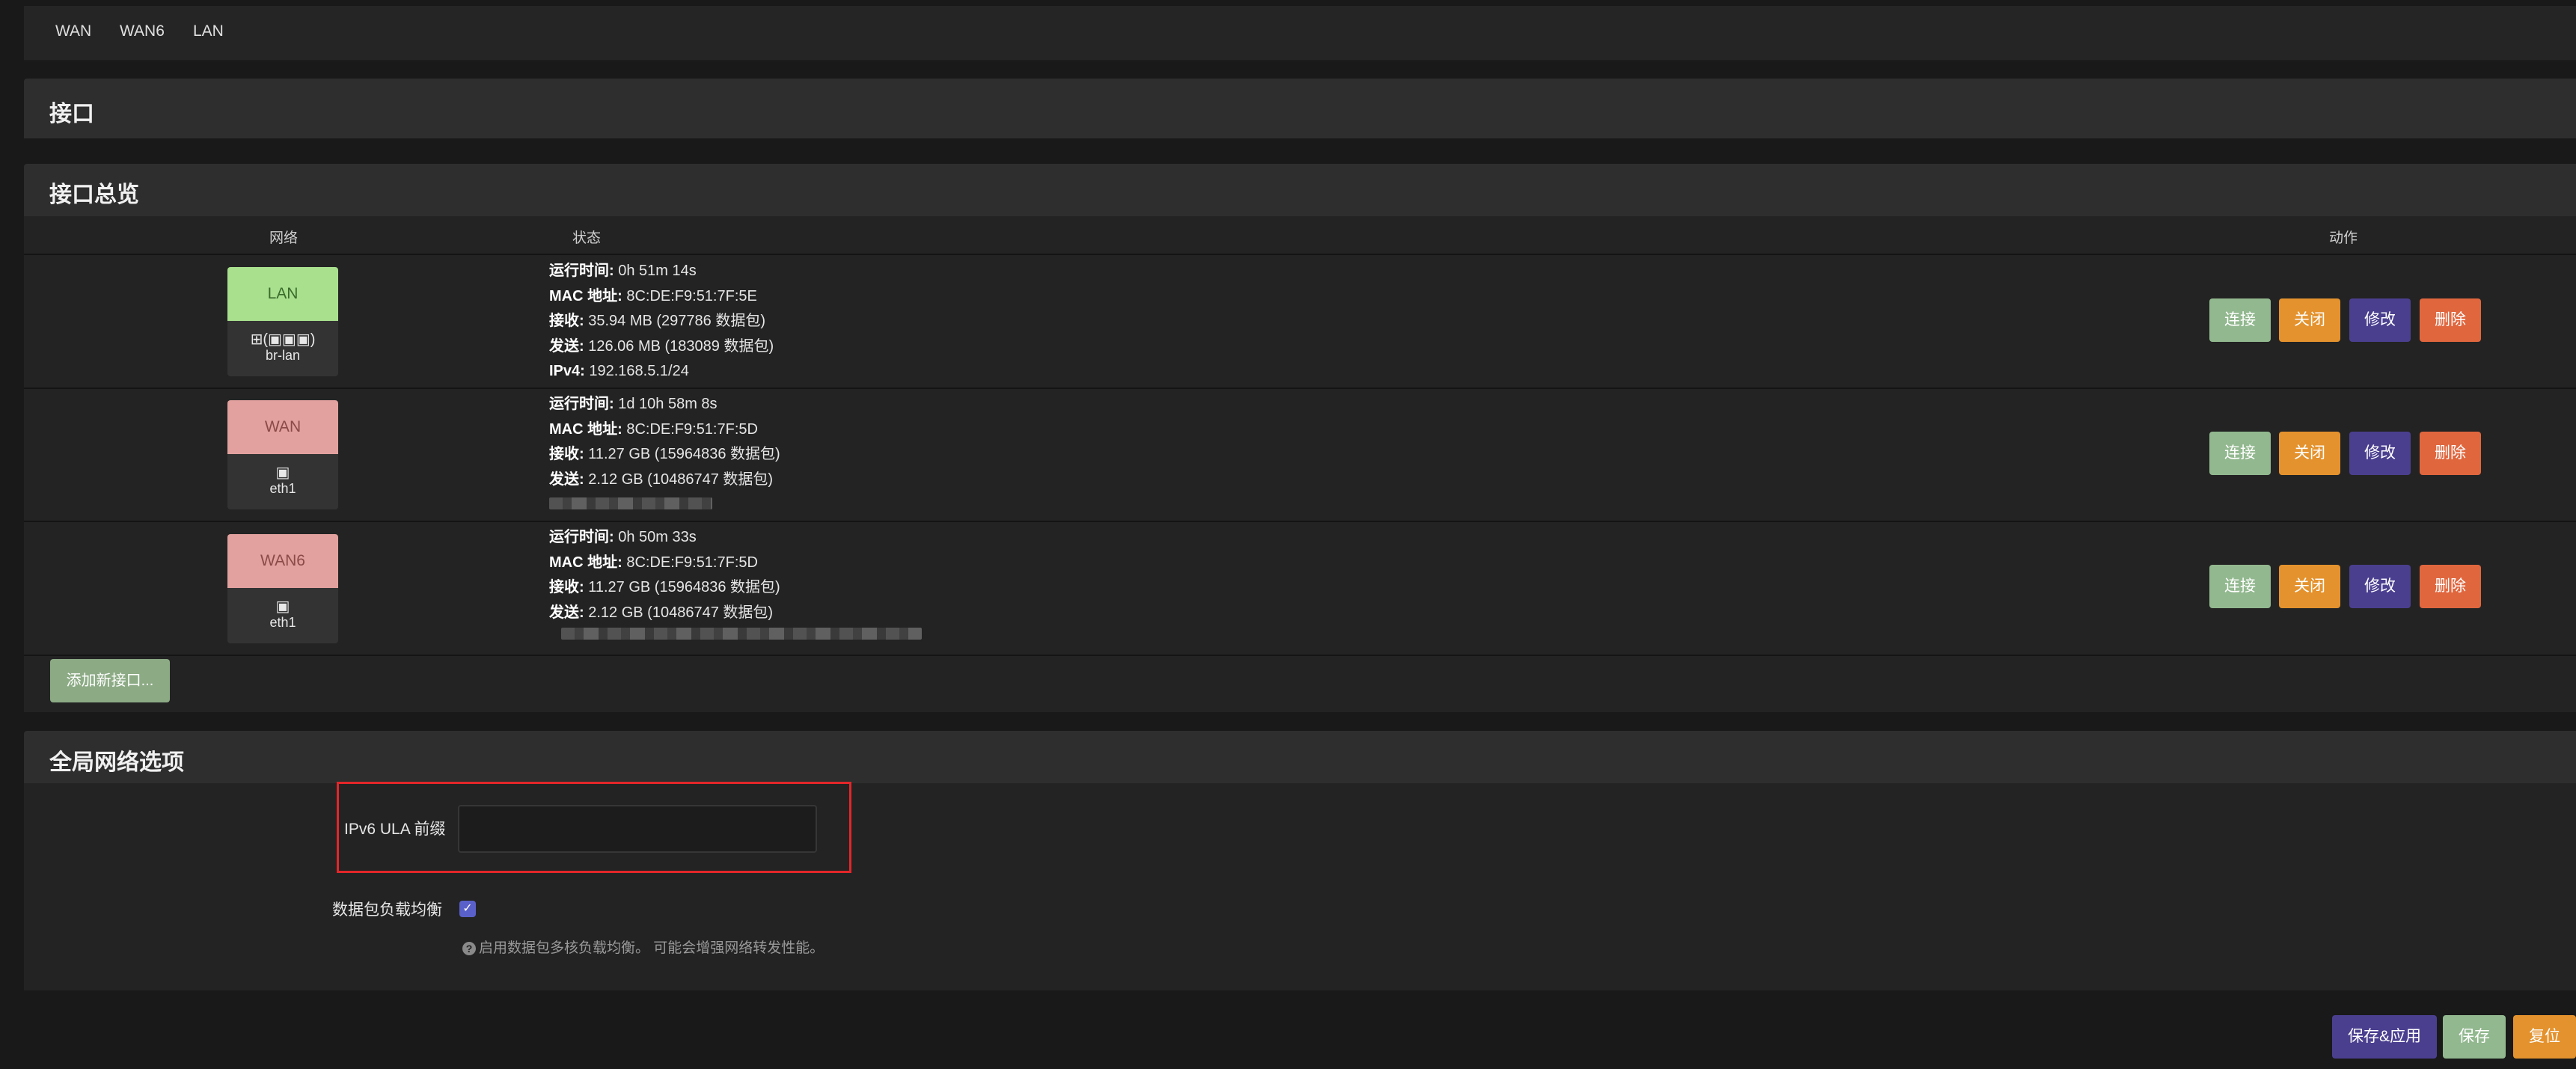  What do you see at coordinates (73, 31) in the screenshot?
I see `tab-wan: WAN` at bounding box center [73, 31].